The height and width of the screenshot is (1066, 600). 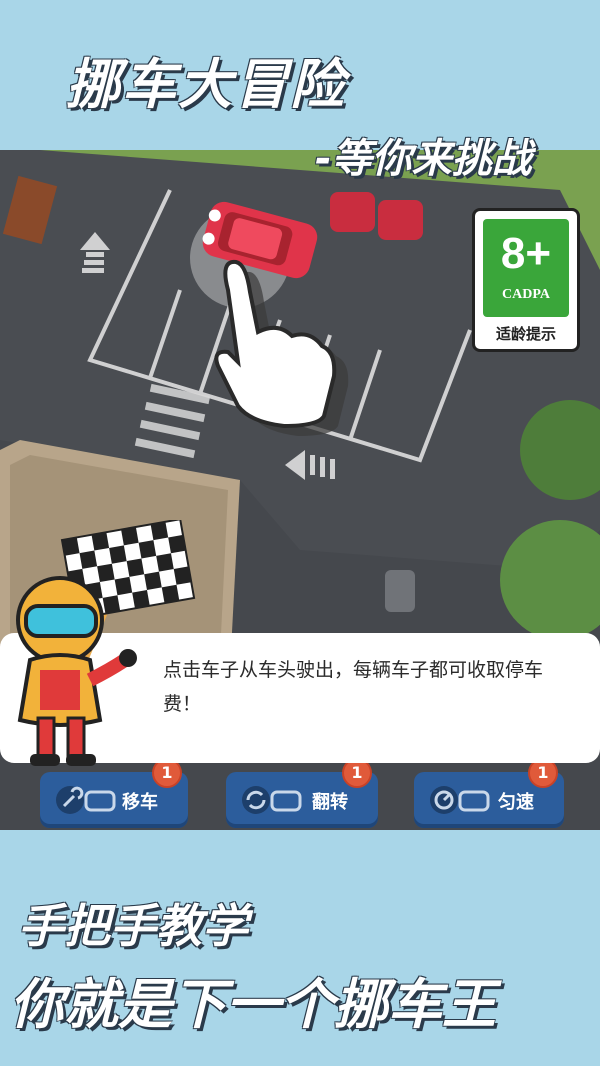 What do you see at coordinates (272, 800) in the screenshot?
I see `rotate-car-icon` at bounding box center [272, 800].